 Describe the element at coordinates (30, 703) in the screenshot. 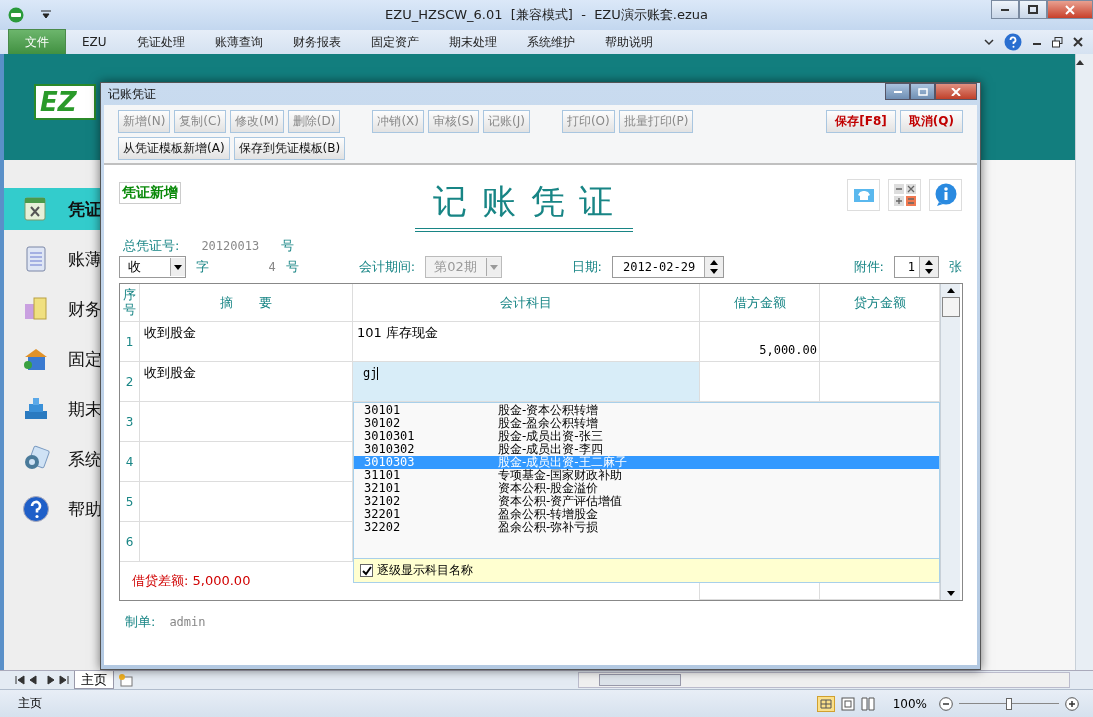

I see `status-text: 主页` at that location.